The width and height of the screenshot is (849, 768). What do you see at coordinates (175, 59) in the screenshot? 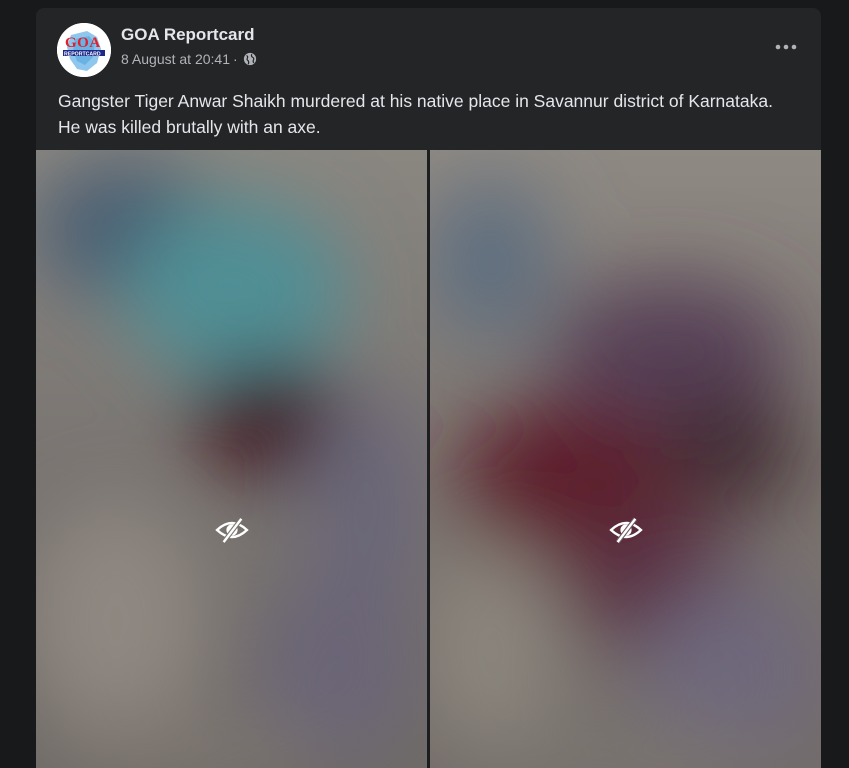
I see `post-timestamp: 8 August at 20:41` at bounding box center [175, 59].